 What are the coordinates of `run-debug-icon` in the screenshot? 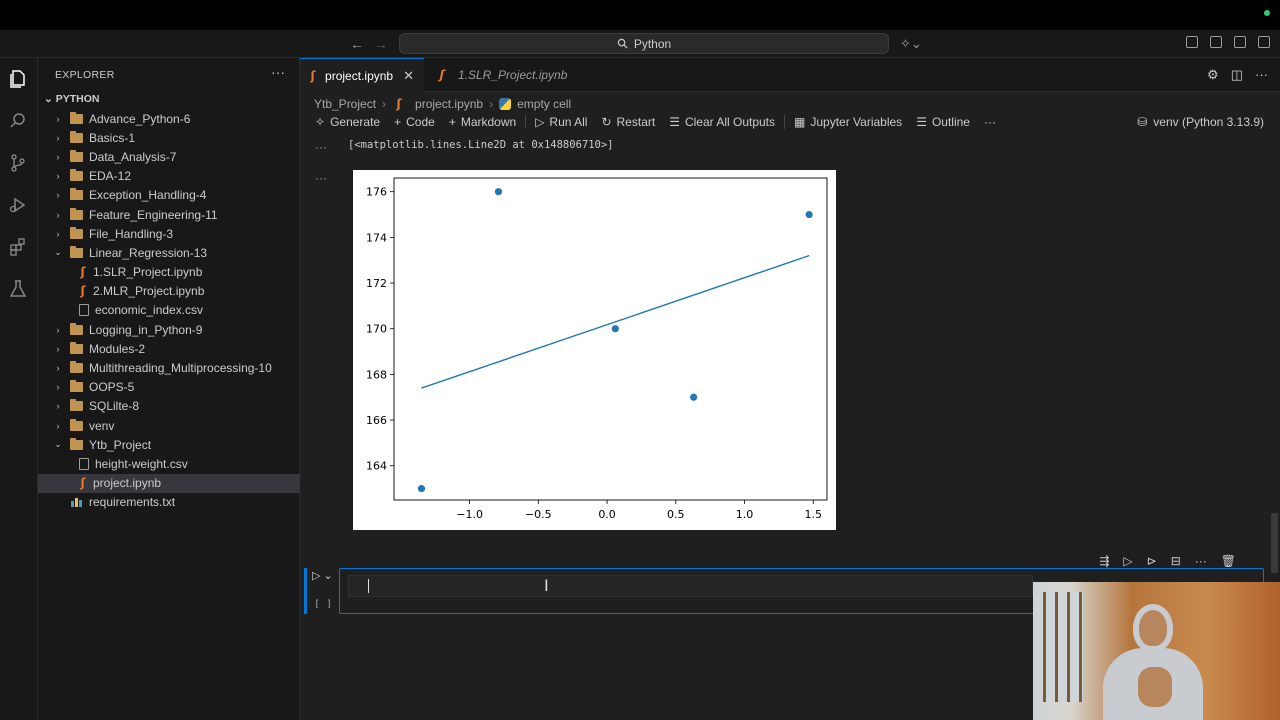 It's located at (18, 205).